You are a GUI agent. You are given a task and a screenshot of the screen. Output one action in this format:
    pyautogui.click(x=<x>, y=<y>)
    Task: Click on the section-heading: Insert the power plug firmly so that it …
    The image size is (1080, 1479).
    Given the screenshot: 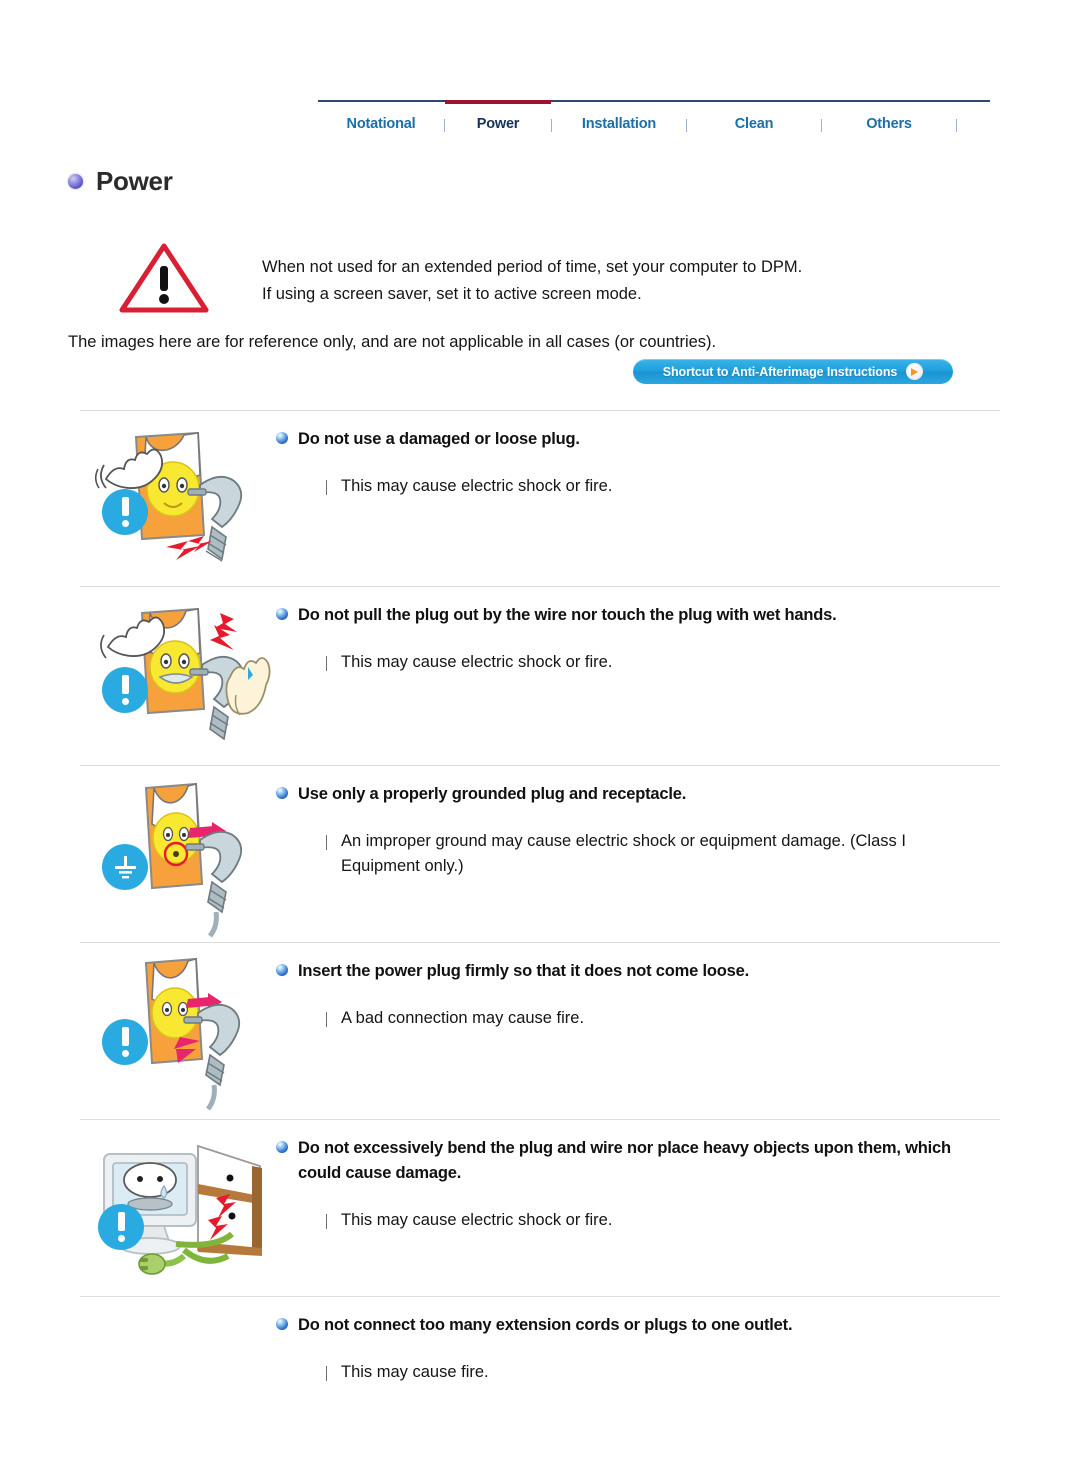 What is the action you would take?
    pyautogui.click(x=638, y=971)
    